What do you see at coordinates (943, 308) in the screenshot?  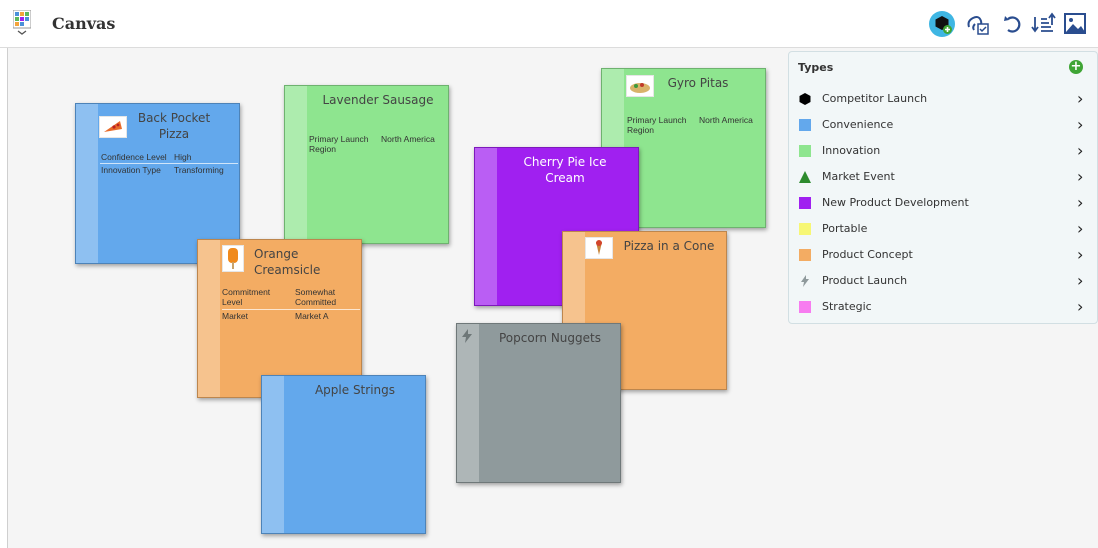 I see `type-item-strategic: Strategic ›` at bounding box center [943, 308].